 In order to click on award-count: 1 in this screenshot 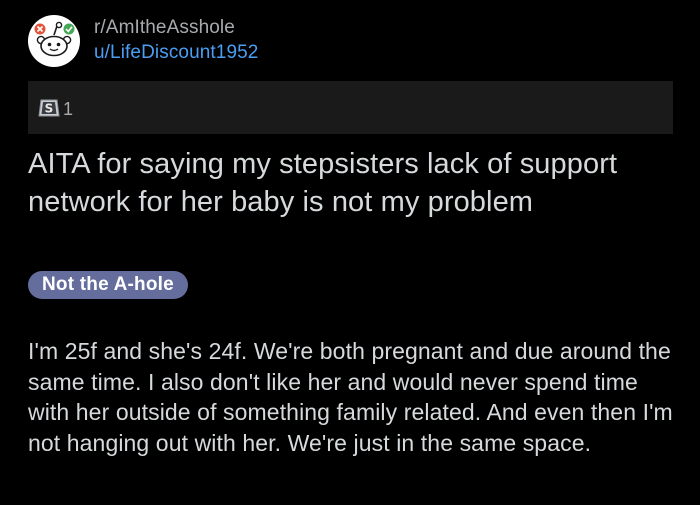, I will do `click(68, 109)`.